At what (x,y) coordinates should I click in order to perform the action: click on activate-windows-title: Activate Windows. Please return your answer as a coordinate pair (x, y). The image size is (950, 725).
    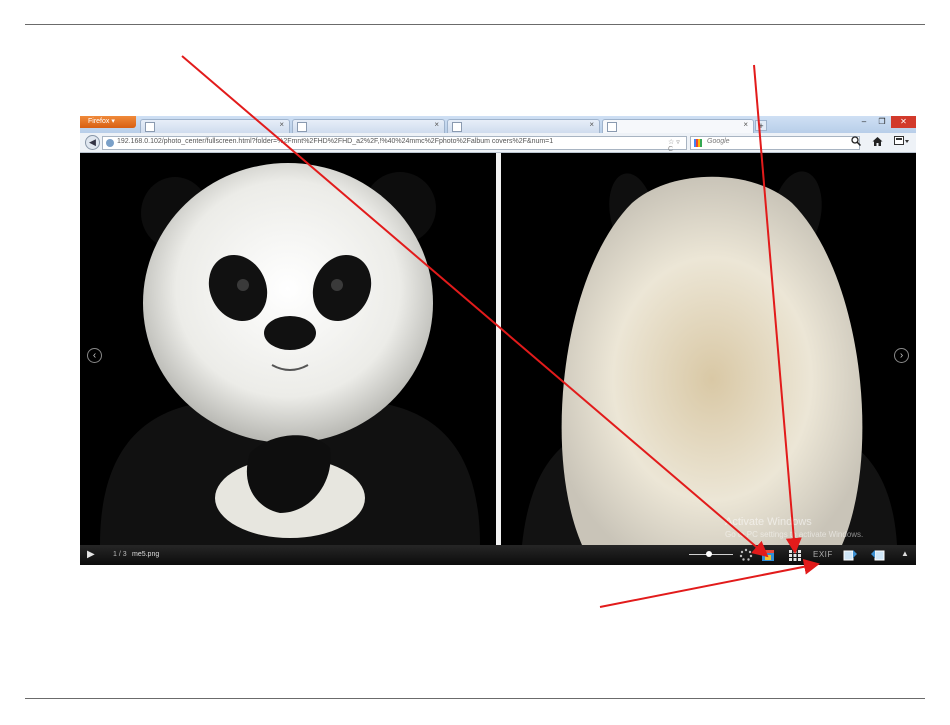
    Looking at the image, I should click on (768, 522).